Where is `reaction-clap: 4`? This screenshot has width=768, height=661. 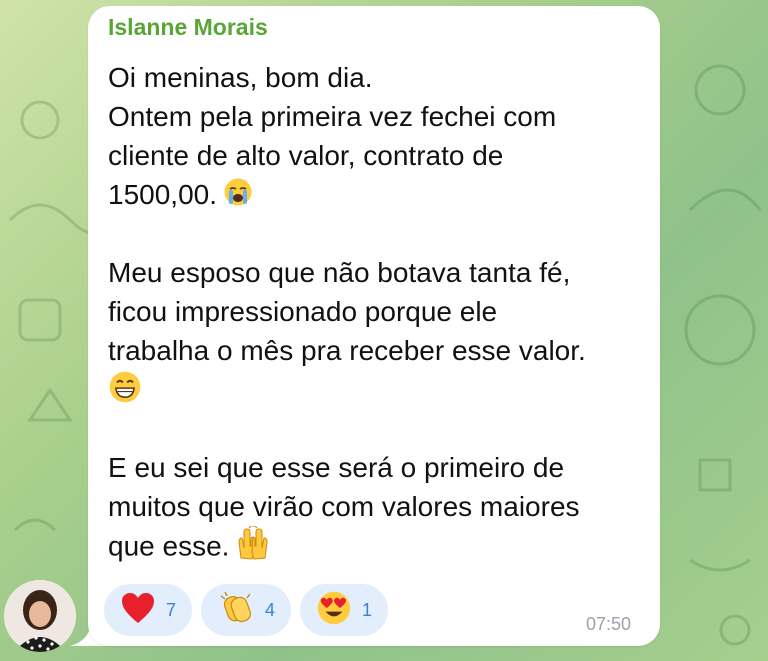
reaction-clap: 4 is located at coordinates (246, 610).